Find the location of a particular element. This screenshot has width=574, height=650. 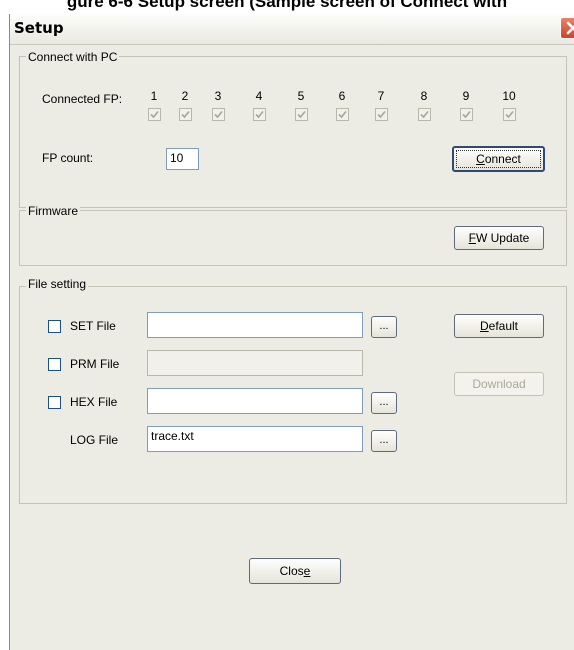

close-button: Close is located at coordinates (295, 571).